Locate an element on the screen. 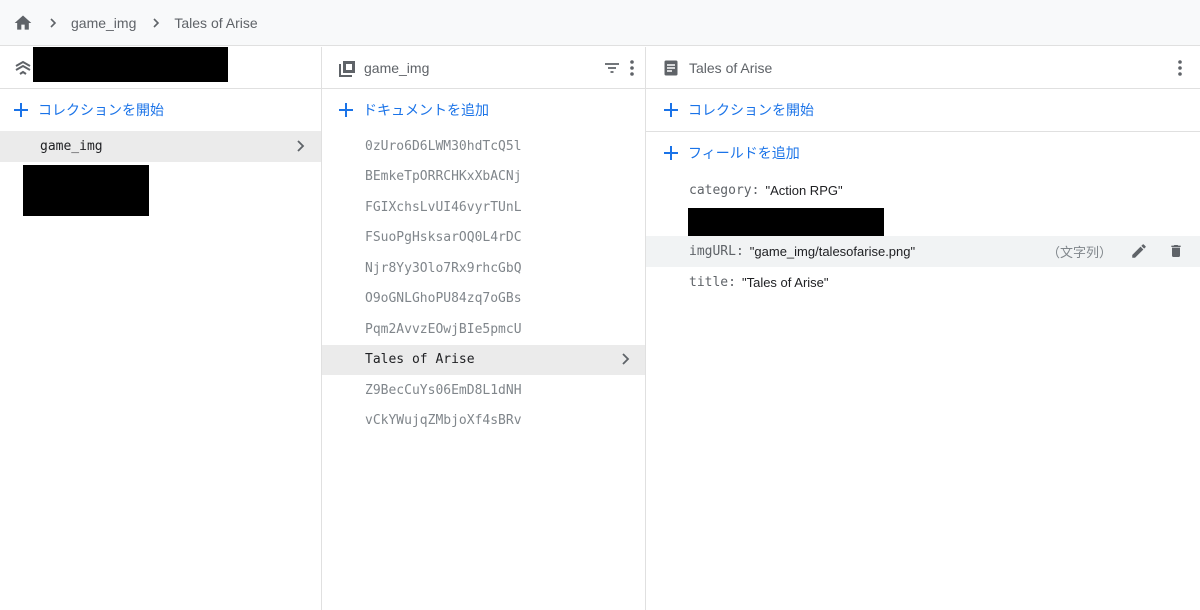 The width and height of the screenshot is (1200, 610). field-type-label: （文字列） is located at coordinates (1079, 252).